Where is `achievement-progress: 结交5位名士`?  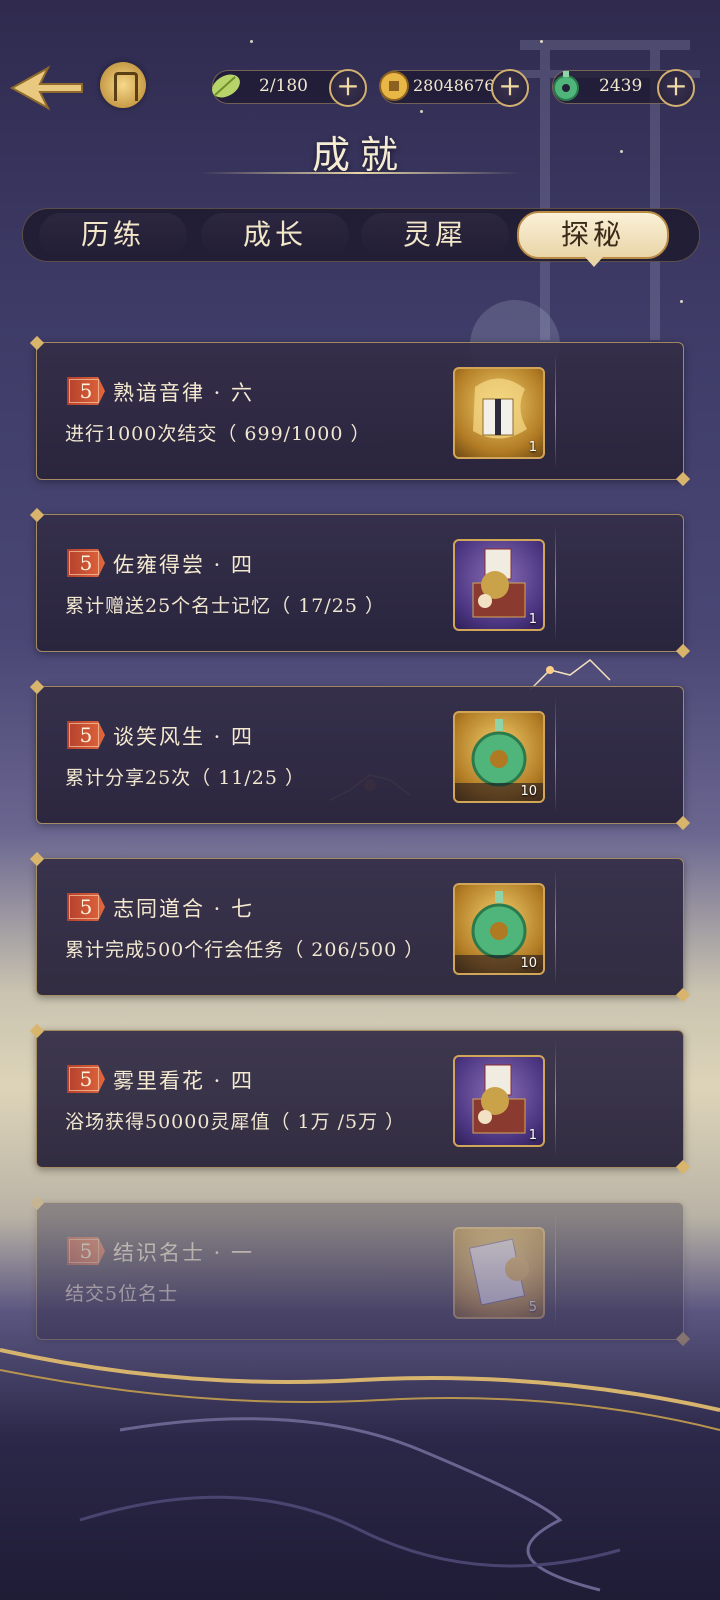
achievement-progress: 结交5位名士 is located at coordinates (122, 1294).